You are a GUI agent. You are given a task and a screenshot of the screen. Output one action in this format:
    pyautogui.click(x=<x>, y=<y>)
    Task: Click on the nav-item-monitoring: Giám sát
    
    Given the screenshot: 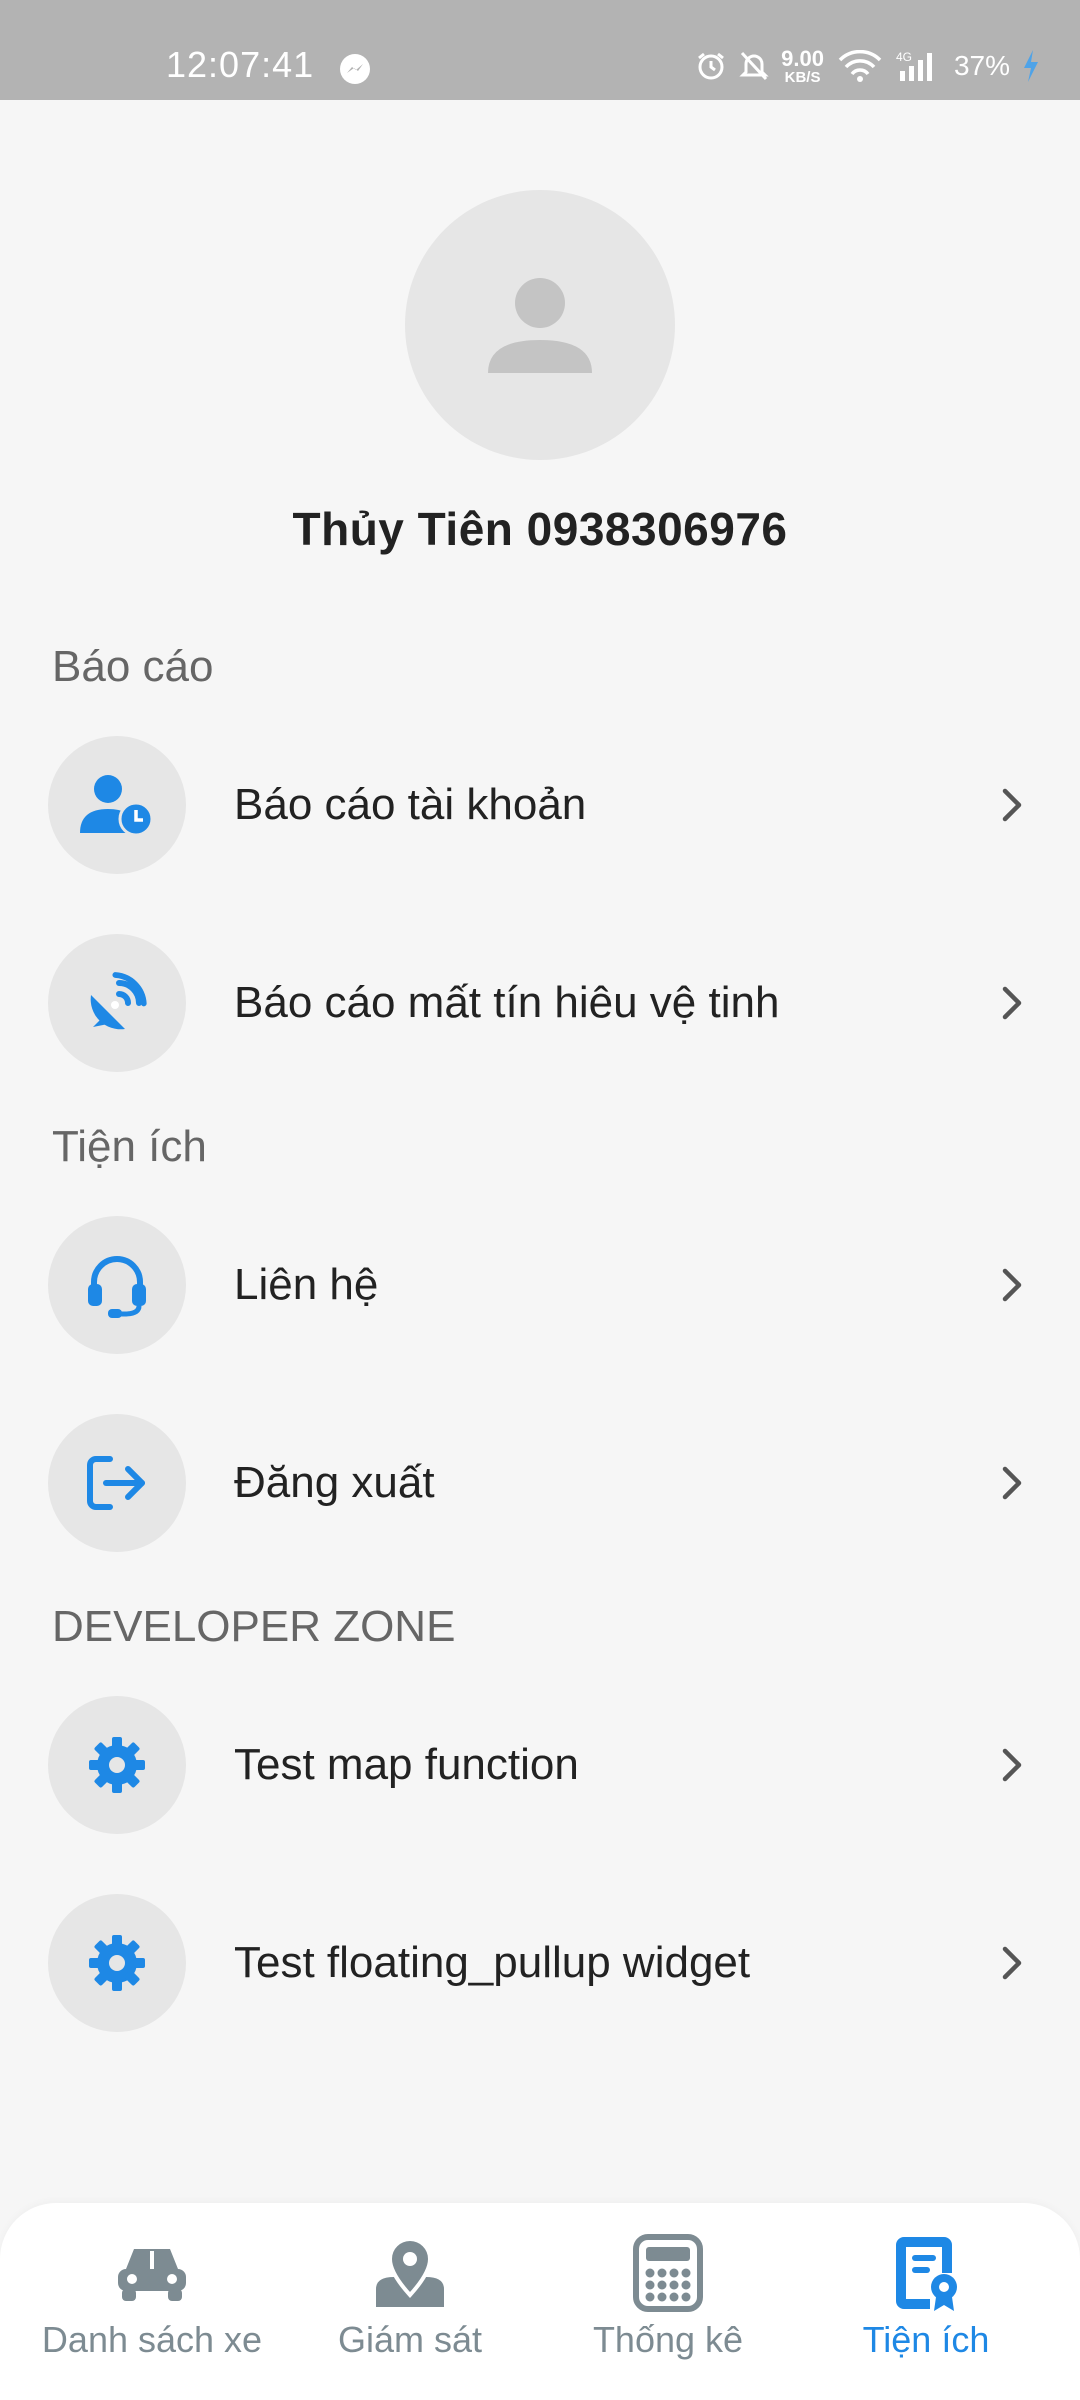 What is the action you would take?
    pyautogui.click(x=410, y=2297)
    